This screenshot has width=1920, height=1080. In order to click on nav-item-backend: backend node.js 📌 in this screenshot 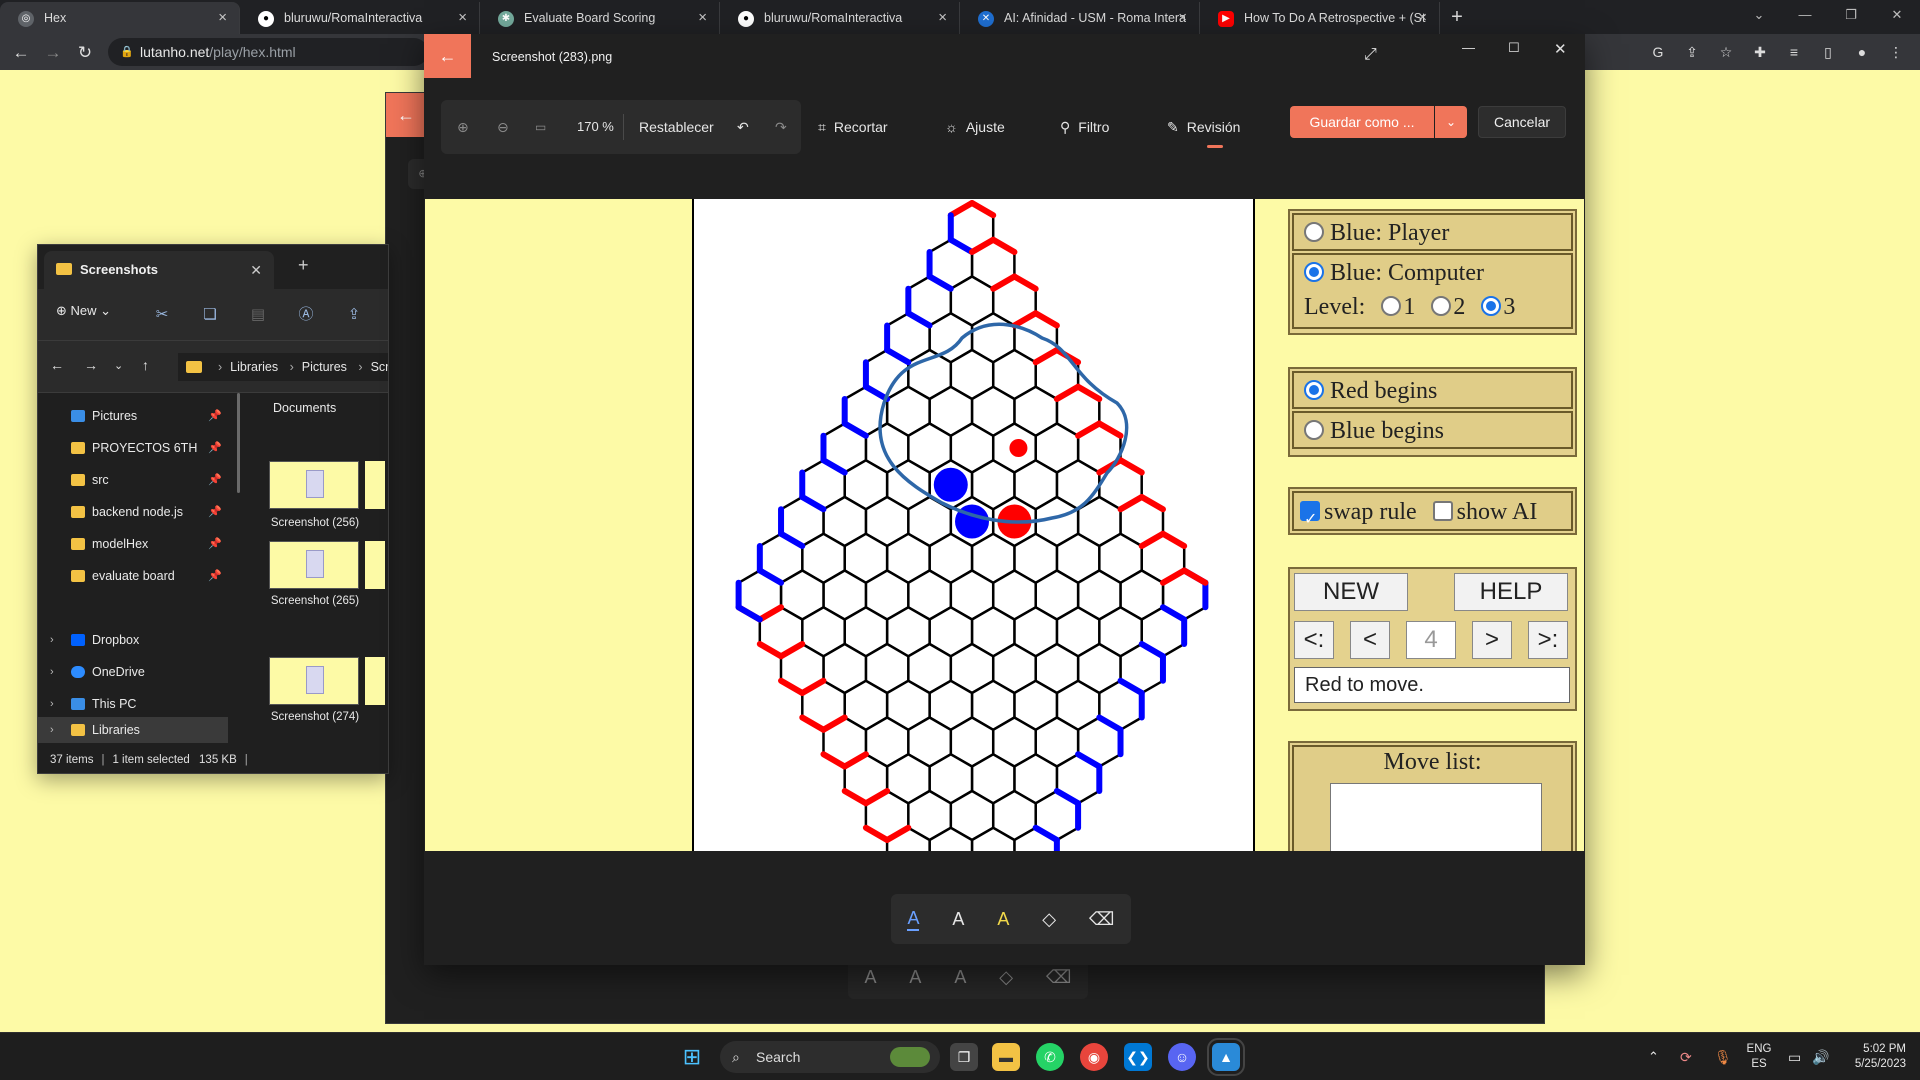, I will do `click(133, 512)`.